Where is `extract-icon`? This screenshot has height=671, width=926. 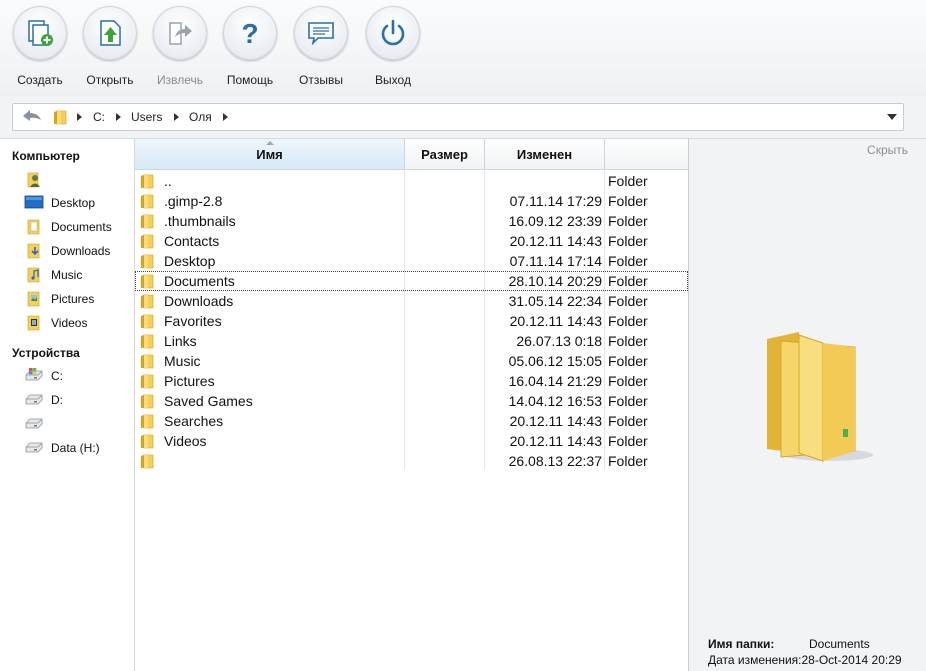 extract-icon is located at coordinates (180, 33).